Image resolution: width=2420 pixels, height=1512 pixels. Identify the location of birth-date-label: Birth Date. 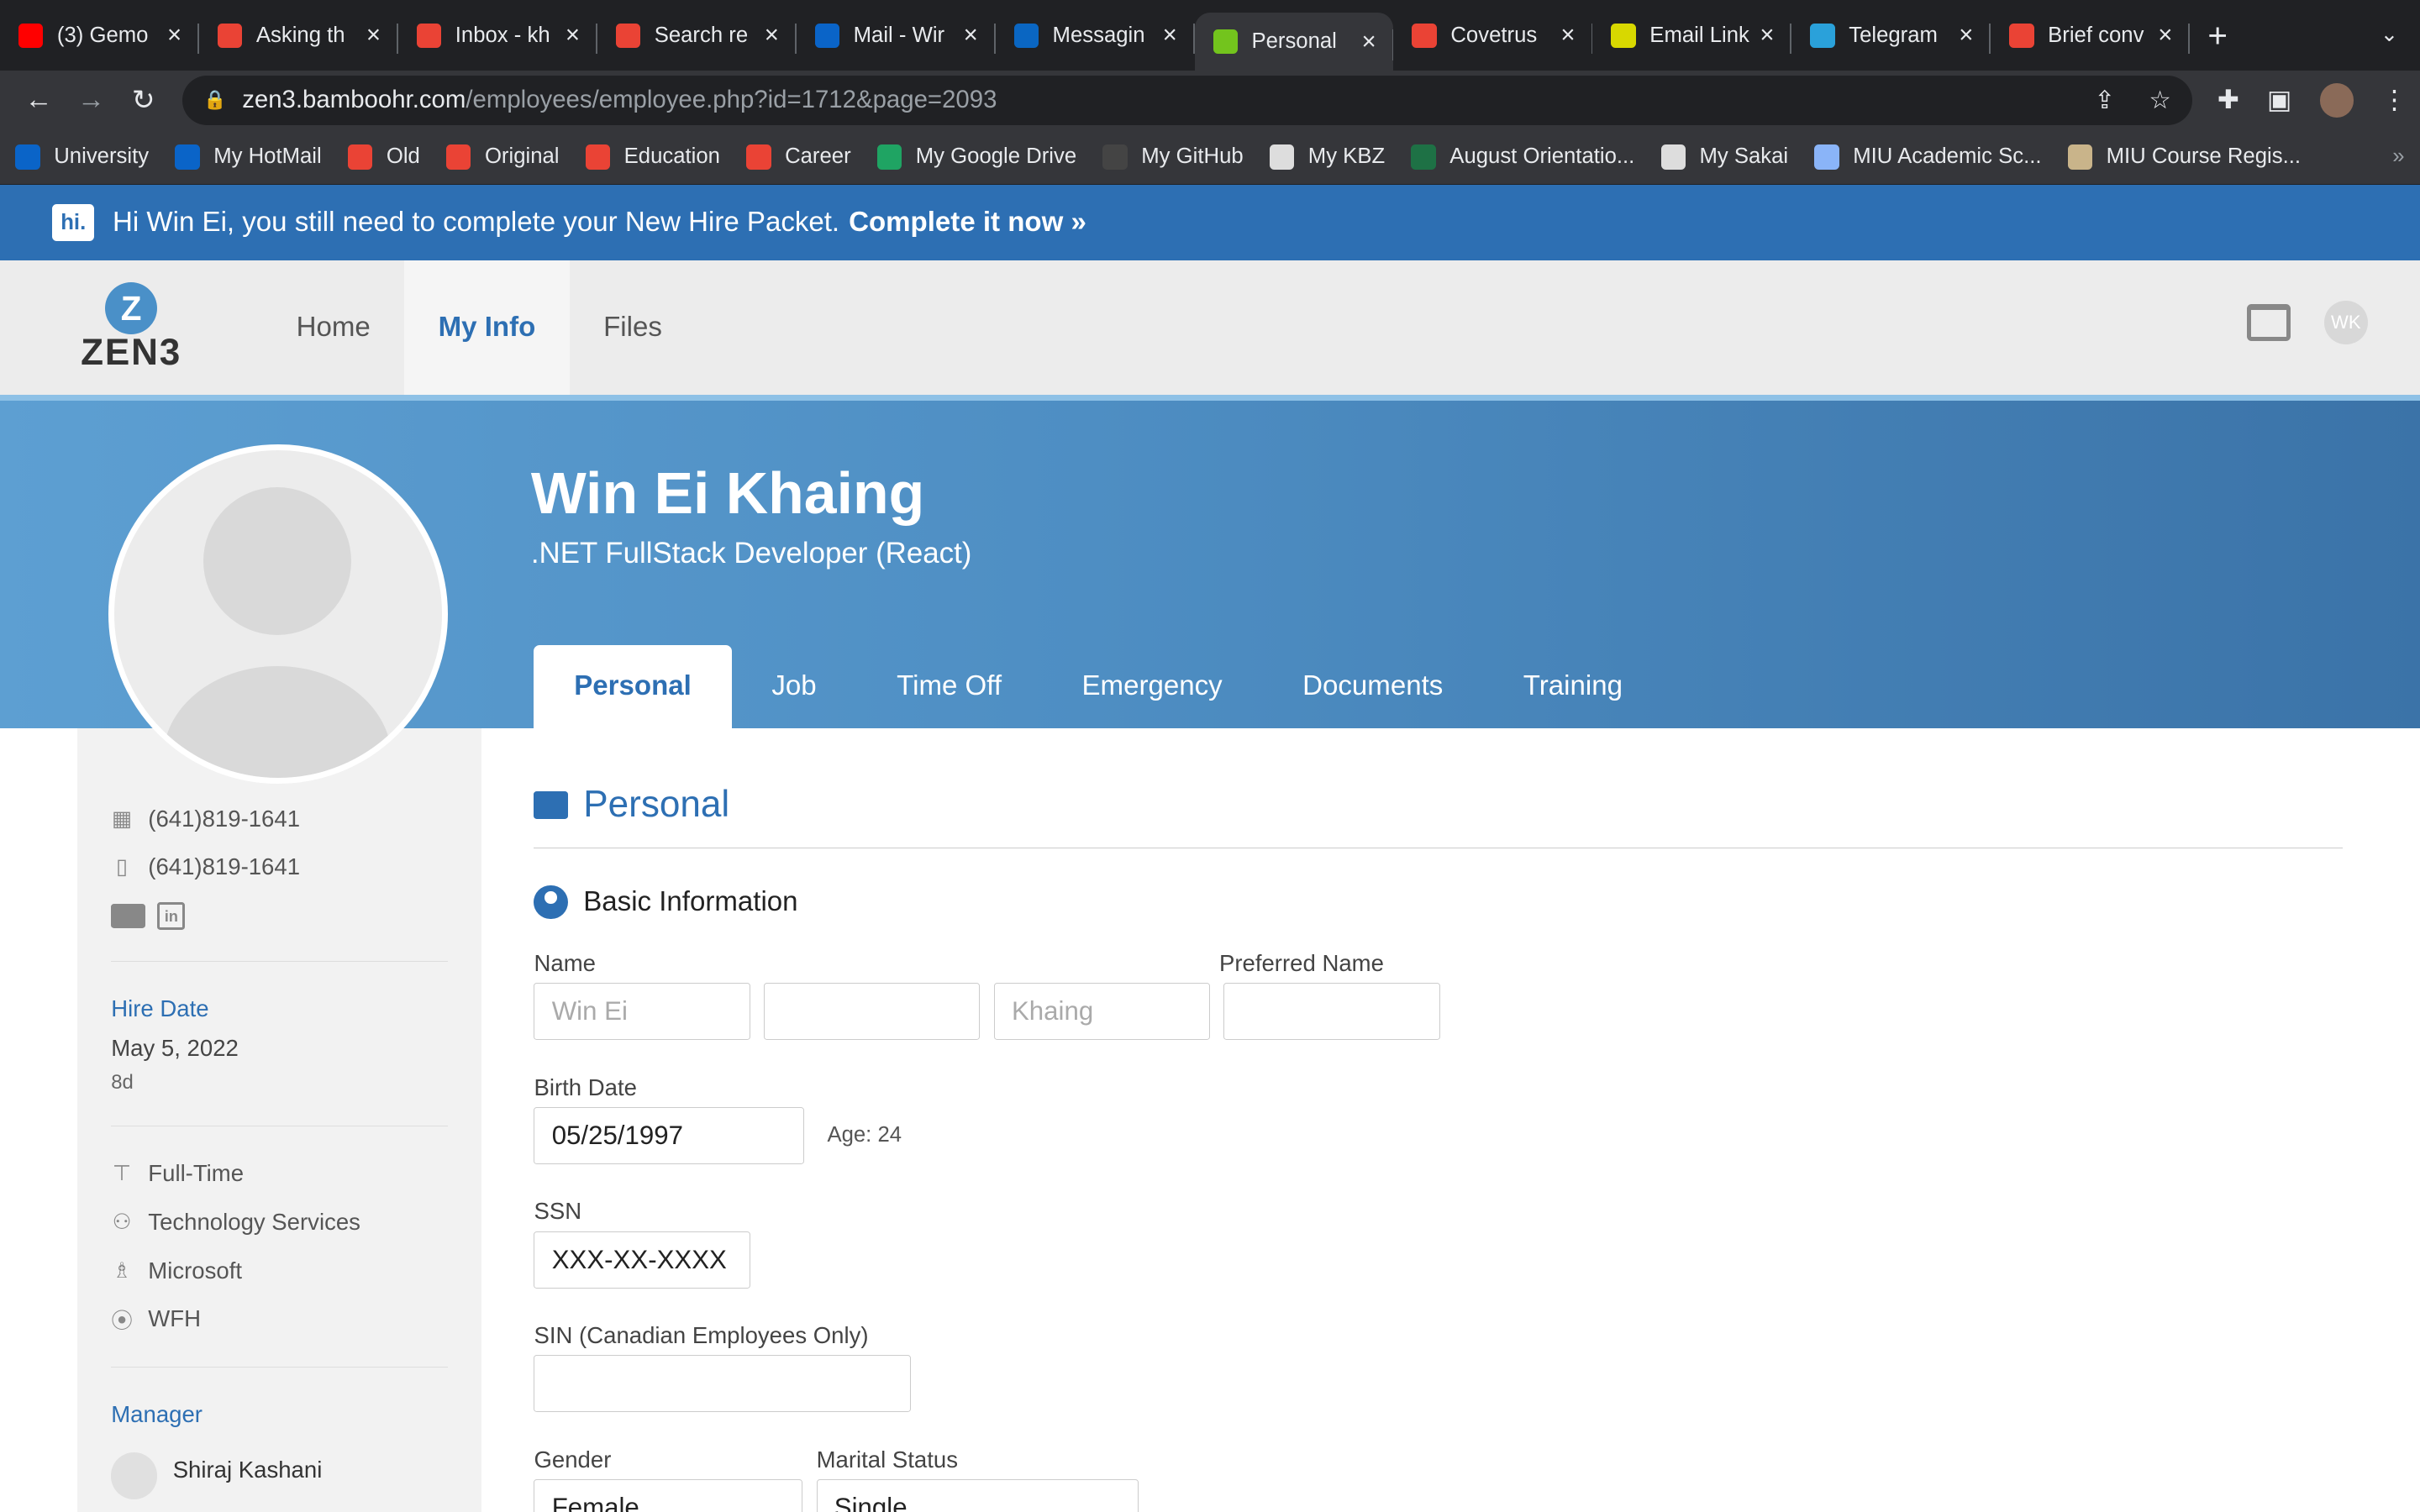
(585, 1087).